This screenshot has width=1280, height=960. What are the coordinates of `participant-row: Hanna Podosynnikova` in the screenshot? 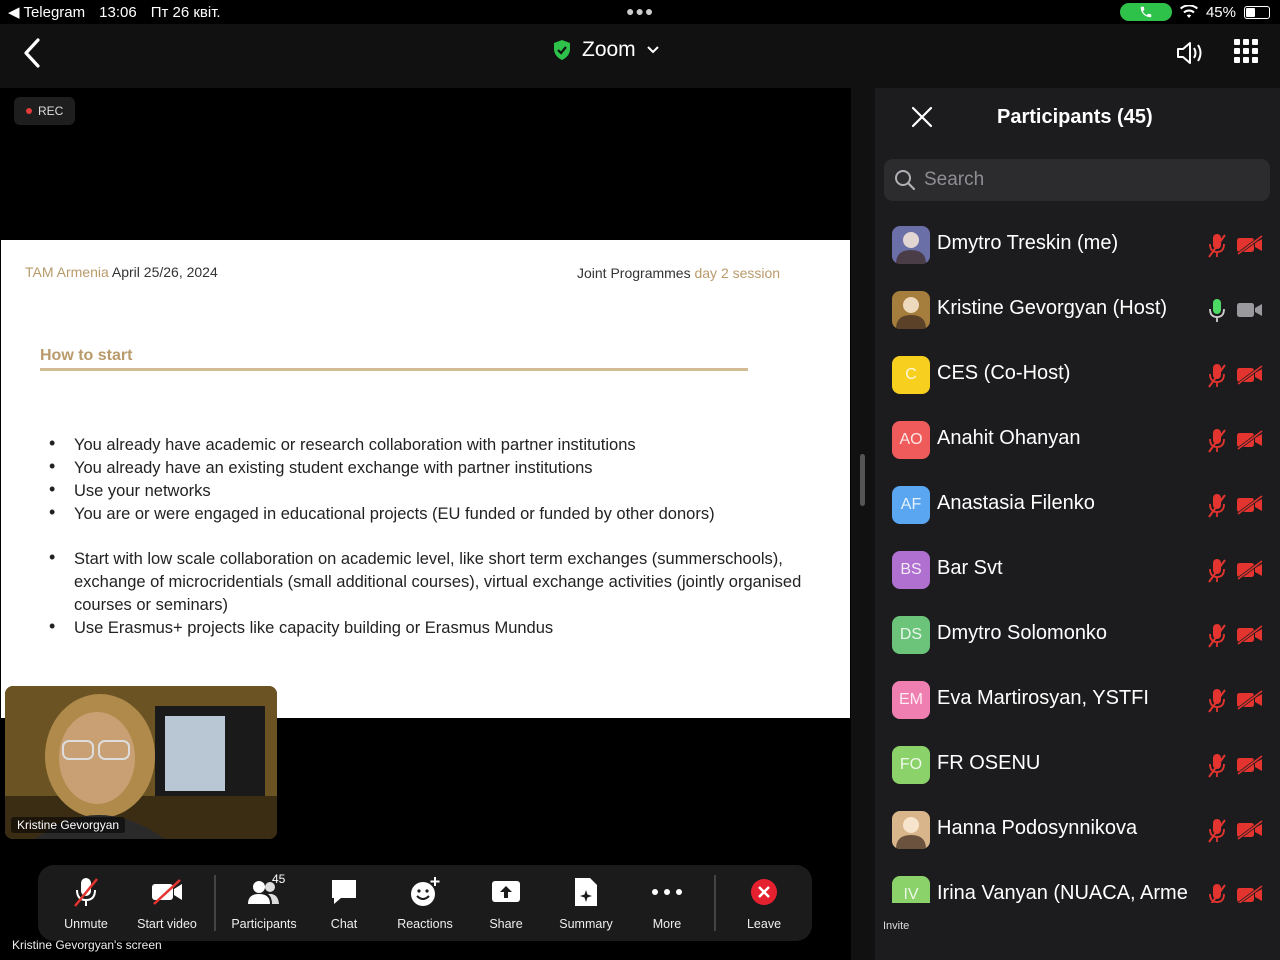 It's located at (1077, 830).